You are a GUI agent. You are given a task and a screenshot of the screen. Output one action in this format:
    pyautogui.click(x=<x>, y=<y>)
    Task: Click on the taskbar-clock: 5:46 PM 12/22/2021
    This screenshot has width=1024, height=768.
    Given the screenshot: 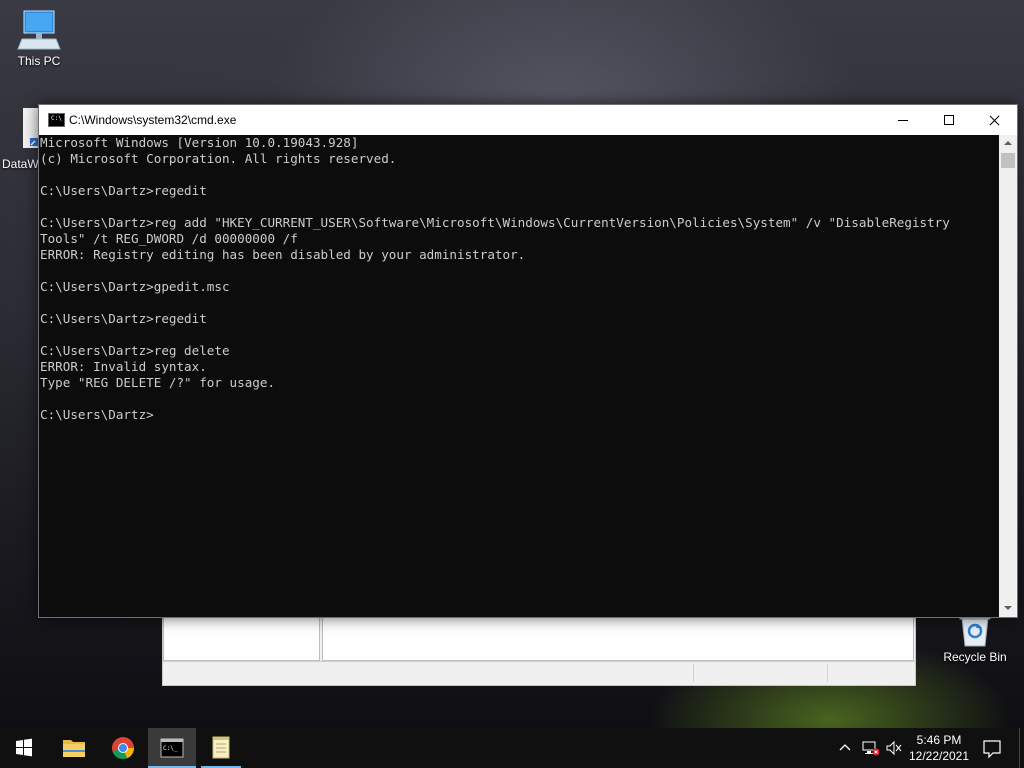 What is the action you would take?
    pyautogui.click(x=939, y=749)
    